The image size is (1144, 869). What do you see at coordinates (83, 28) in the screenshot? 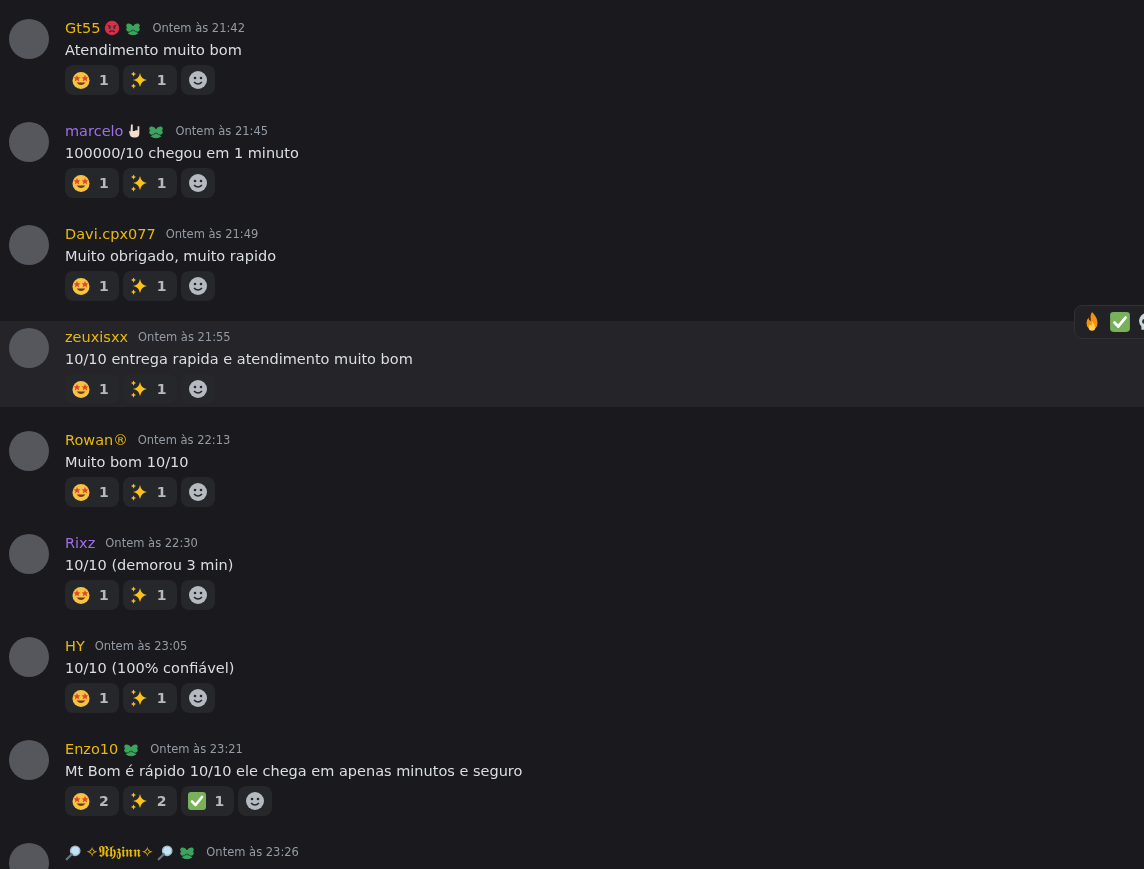
I see `username: Gt55` at bounding box center [83, 28].